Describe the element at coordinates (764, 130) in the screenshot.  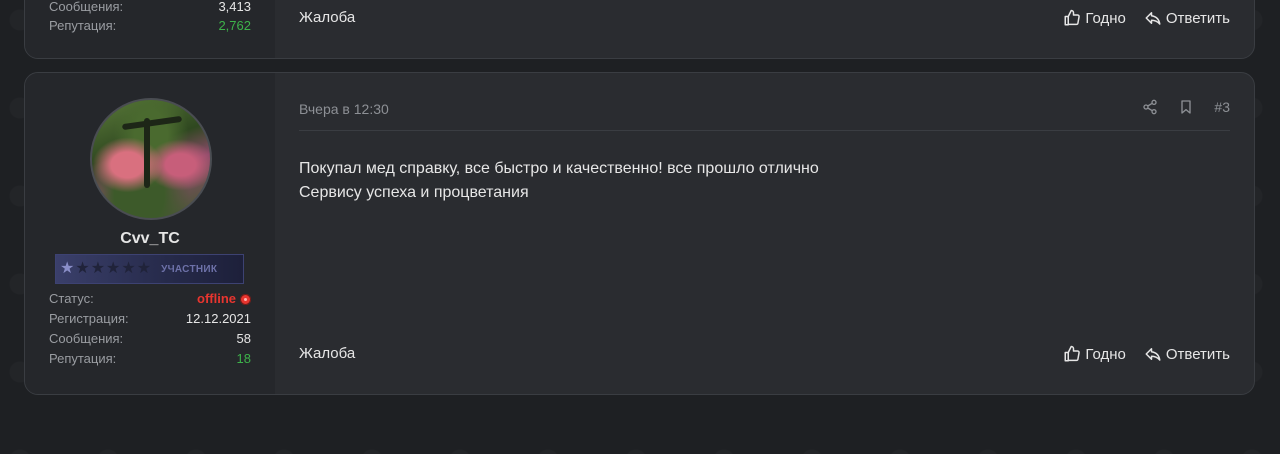
I see `divider` at that location.